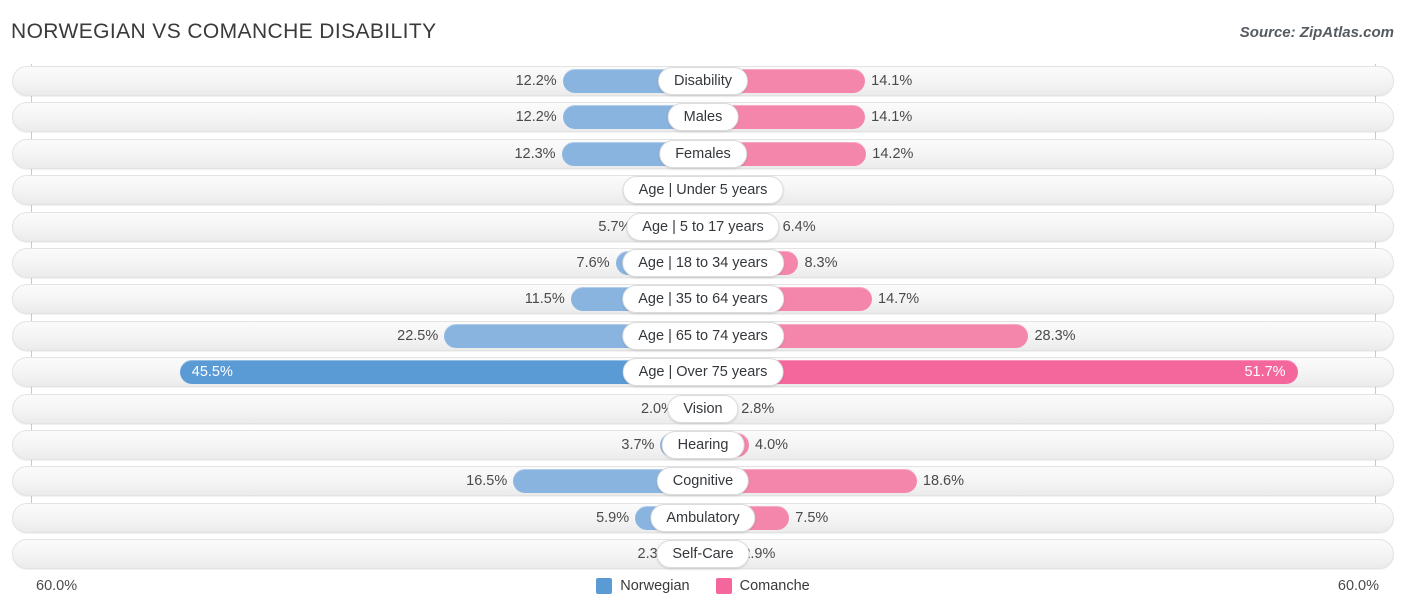 The image size is (1406, 612). Describe the element at coordinates (487, 481) in the screenshot. I see `value-label-norwegian: 16.5%` at that location.